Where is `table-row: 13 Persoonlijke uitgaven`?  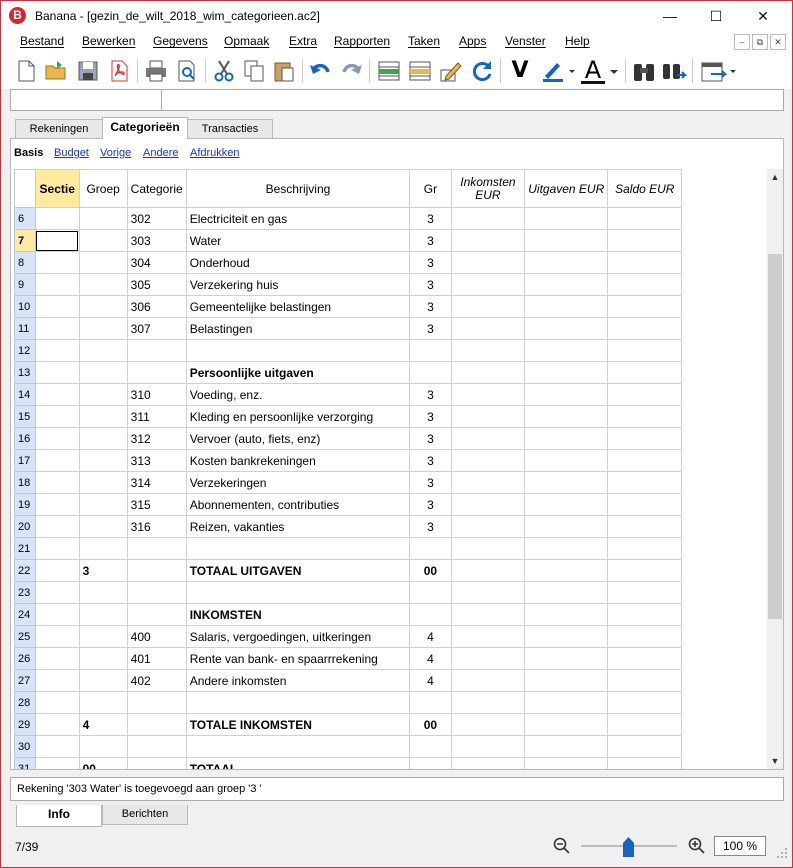 table-row: 13 Persoonlijke uitgaven is located at coordinates (390, 372).